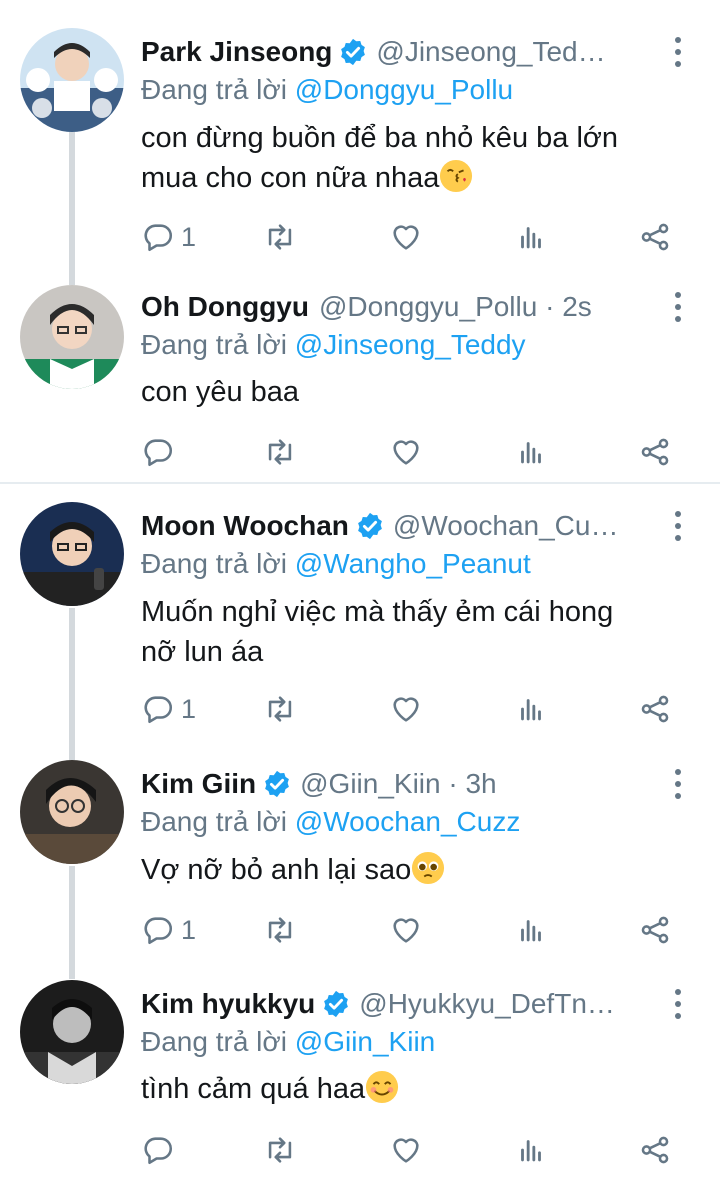 The width and height of the screenshot is (720, 1182). Describe the element at coordinates (360, 452) in the screenshot. I see `tweet-actions` at that location.